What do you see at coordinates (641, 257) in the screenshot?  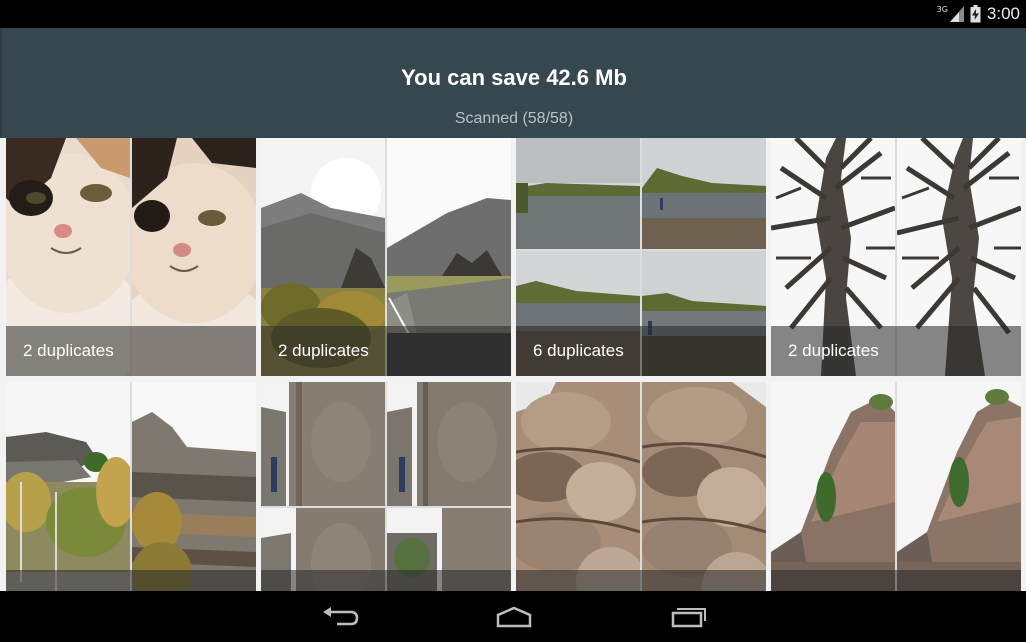 I see `duplicate-group-card: 6 duplicates` at bounding box center [641, 257].